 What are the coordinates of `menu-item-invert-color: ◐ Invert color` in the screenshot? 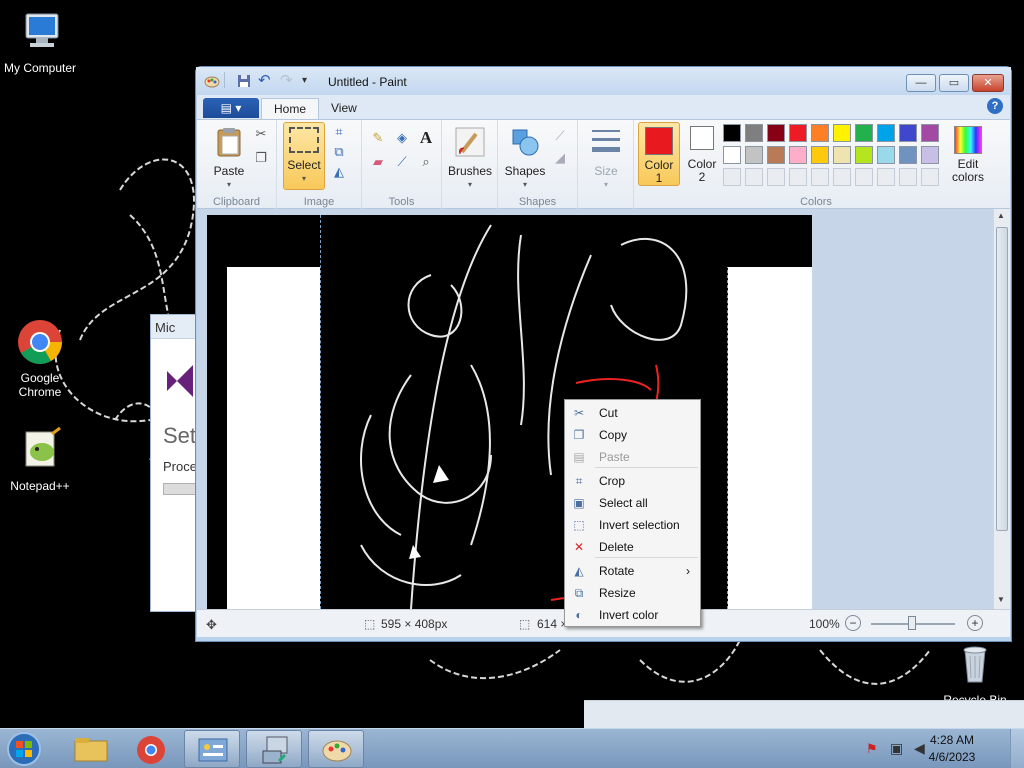 It's located at (632, 615).